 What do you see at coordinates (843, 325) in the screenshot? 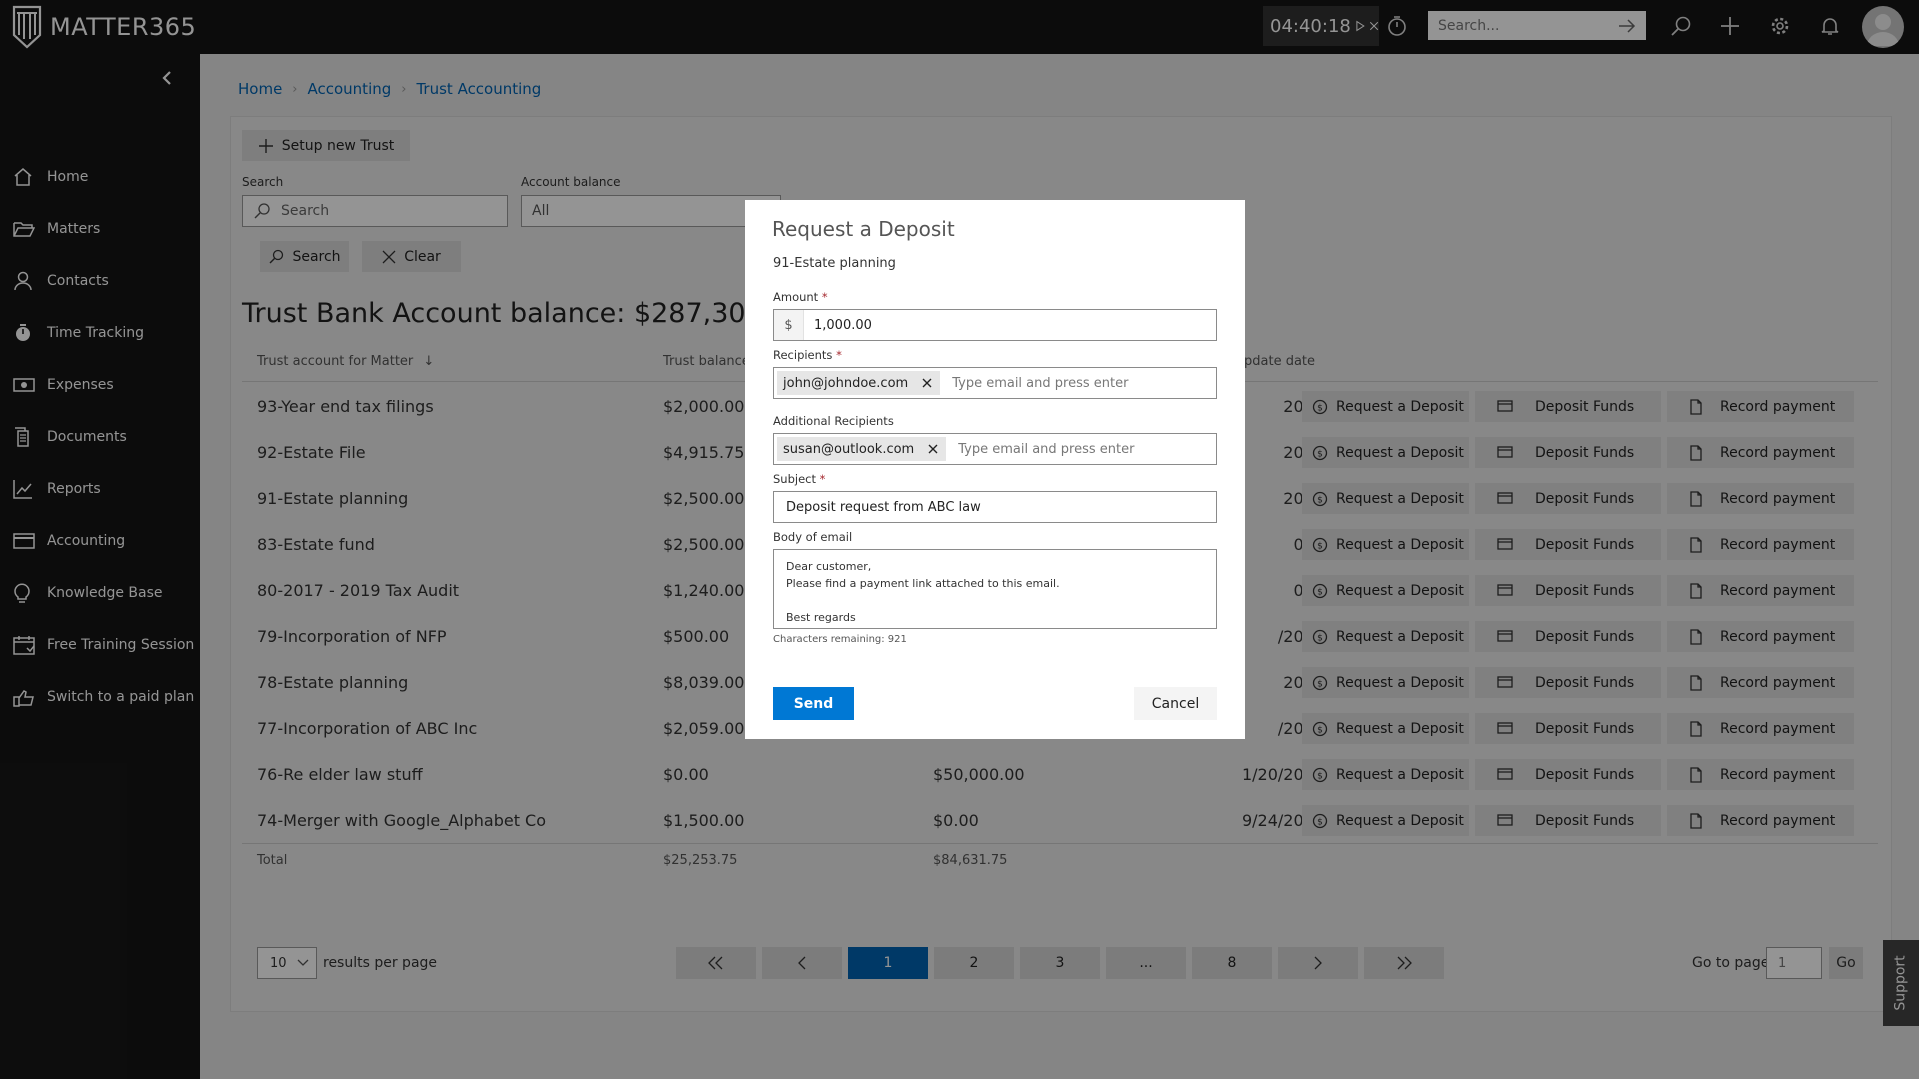
I see `amount-value: 1,000.00` at bounding box center [843, 325].